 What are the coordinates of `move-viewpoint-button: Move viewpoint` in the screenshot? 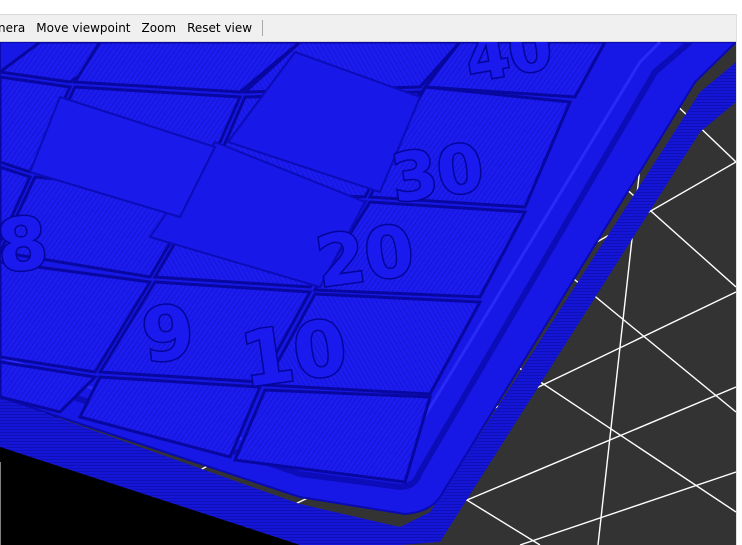 It's located at (83, 28).